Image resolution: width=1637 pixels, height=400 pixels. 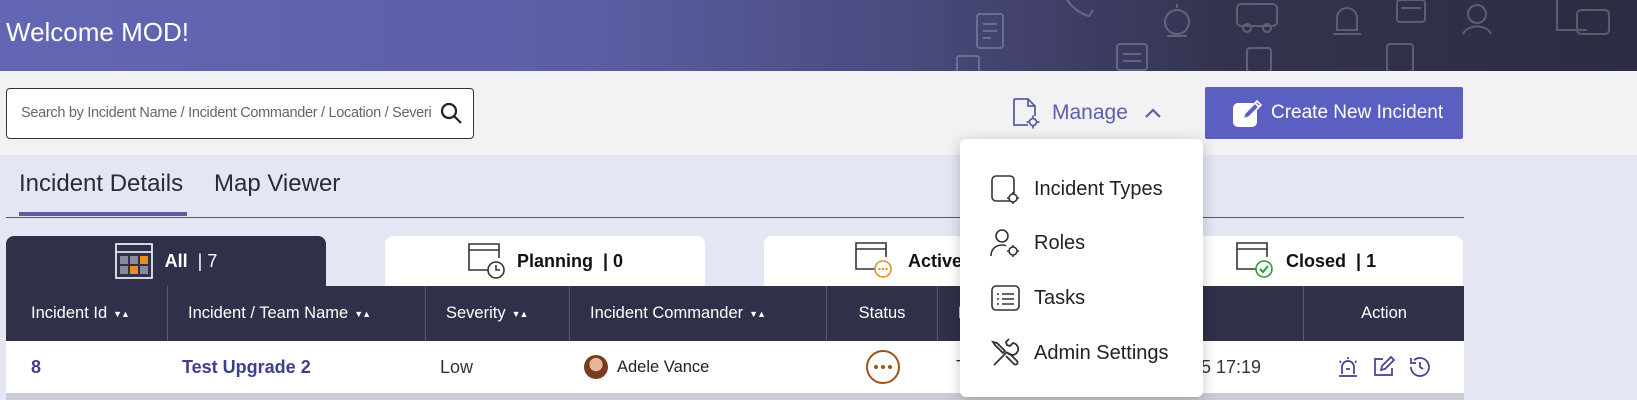 I want to click on tasks-icon, so click(x=1005, y=297).